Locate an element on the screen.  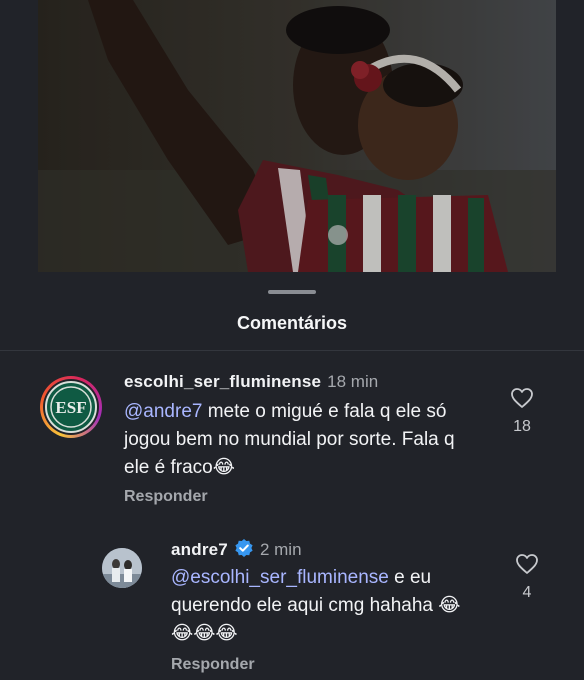
comment-meta: escolhi_ser_fluminense 18 min is located at coordinates (251, 382).